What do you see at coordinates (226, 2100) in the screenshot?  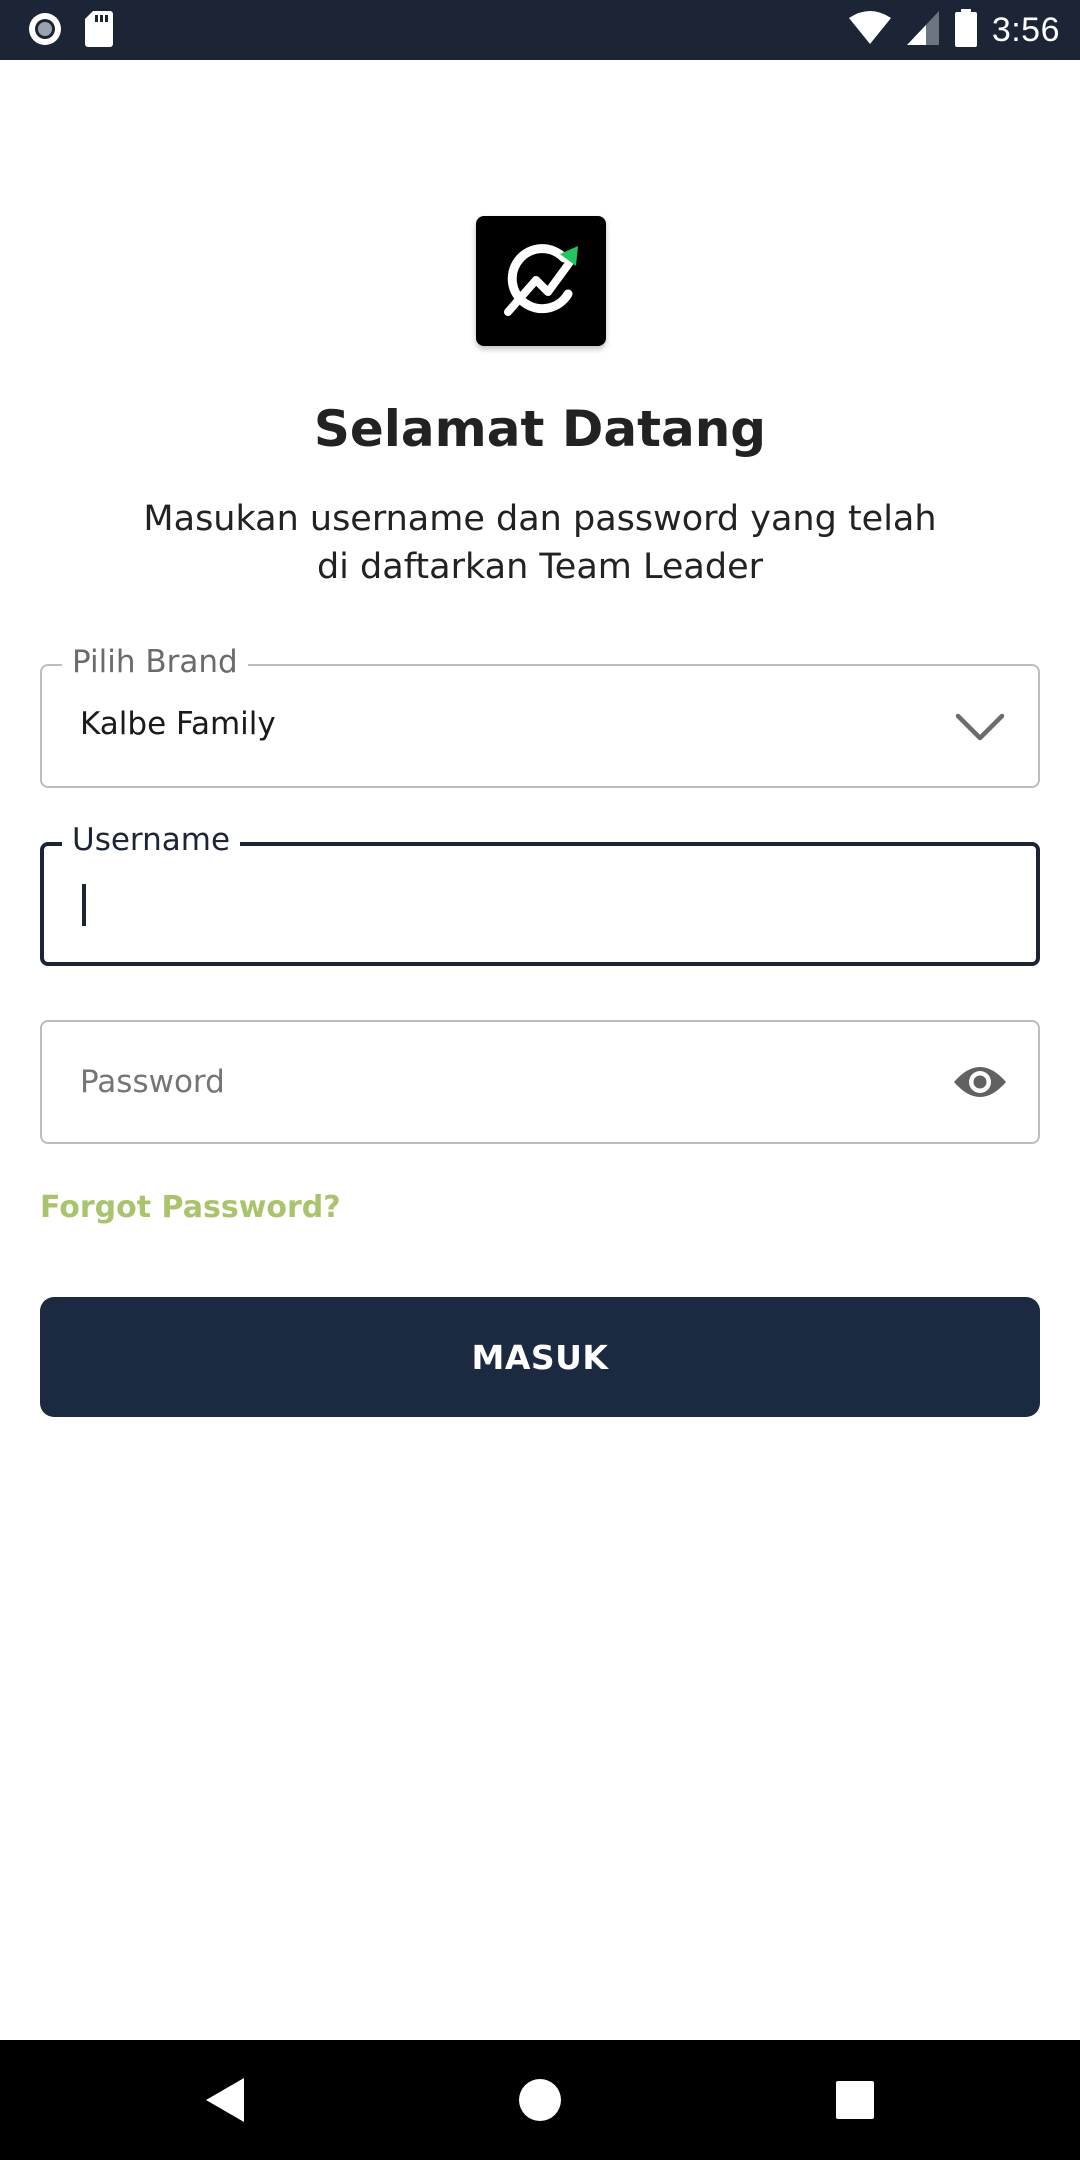 I see `back-icon` at bounding box center [226, 2100].